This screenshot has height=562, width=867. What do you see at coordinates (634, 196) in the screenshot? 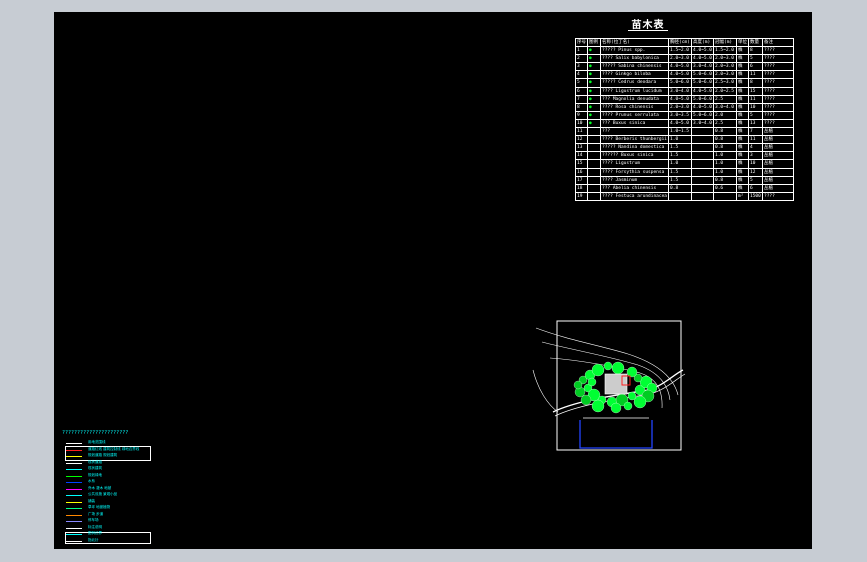
I see `table-cell: ???? Festuca arundinacea` at bounding box center [634, 196].